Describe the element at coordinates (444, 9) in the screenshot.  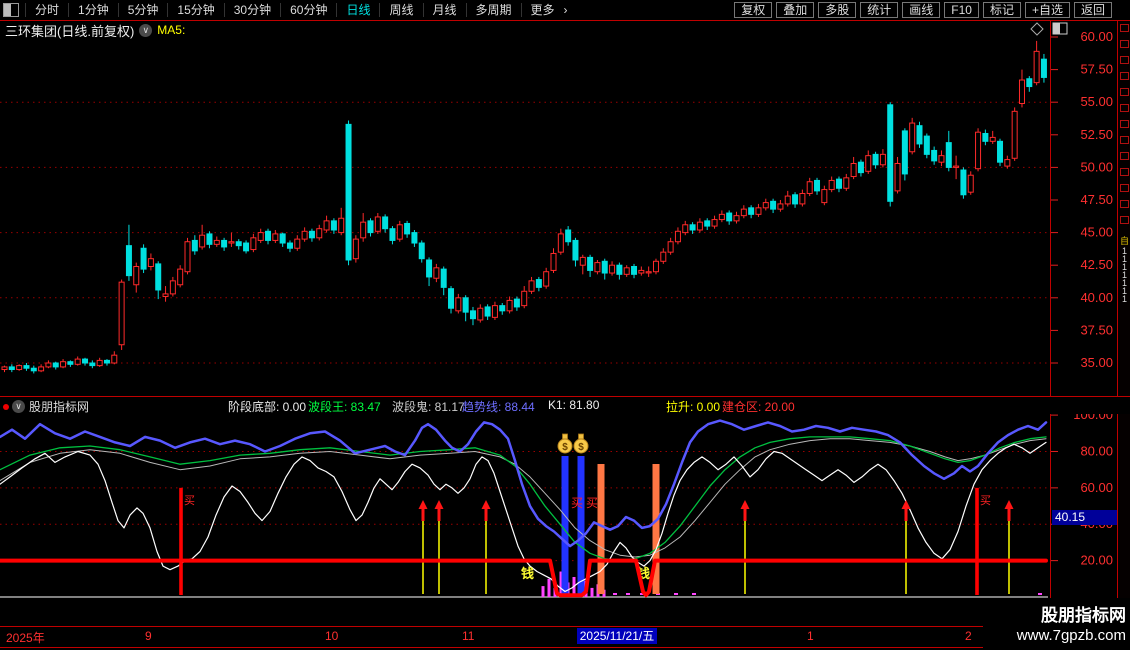
I see `period-tab-8: 月线` at that location.